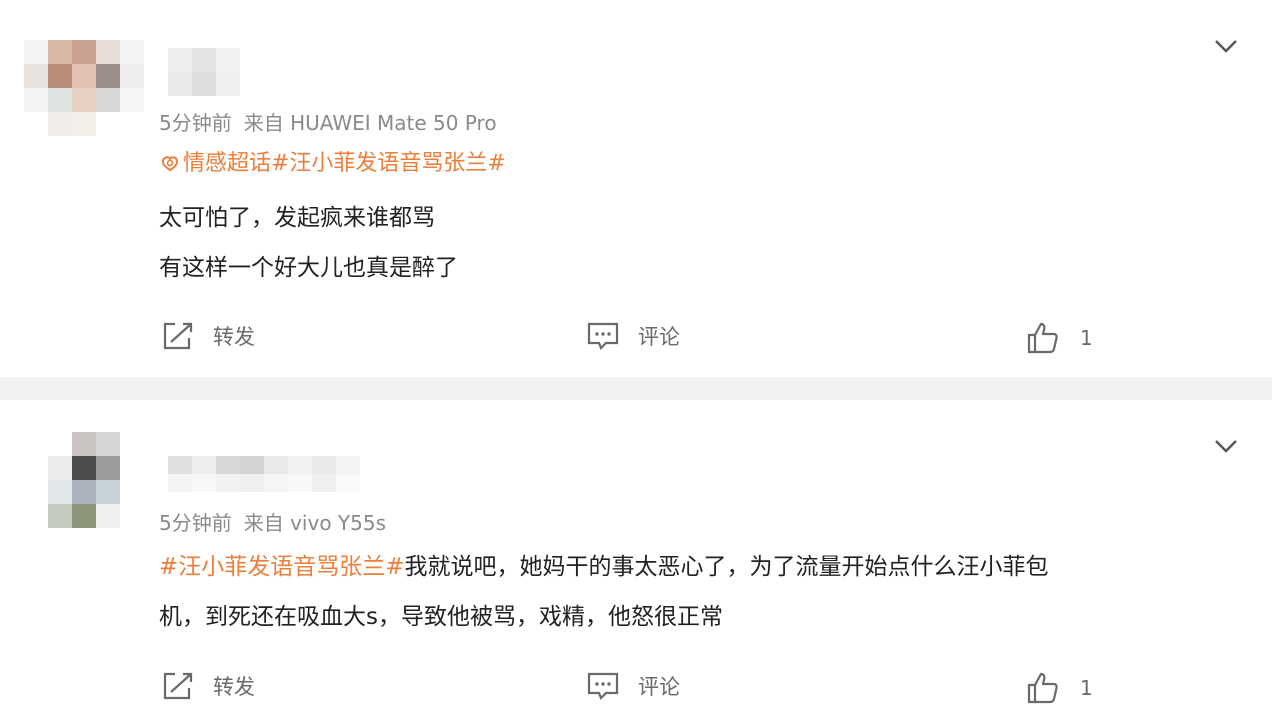  What do you see at coordinates (370, 123) in the screenshot?
I see `device-source: 来自 HUAWEI Mate 50 Pro` at bounding box center [370, 123].